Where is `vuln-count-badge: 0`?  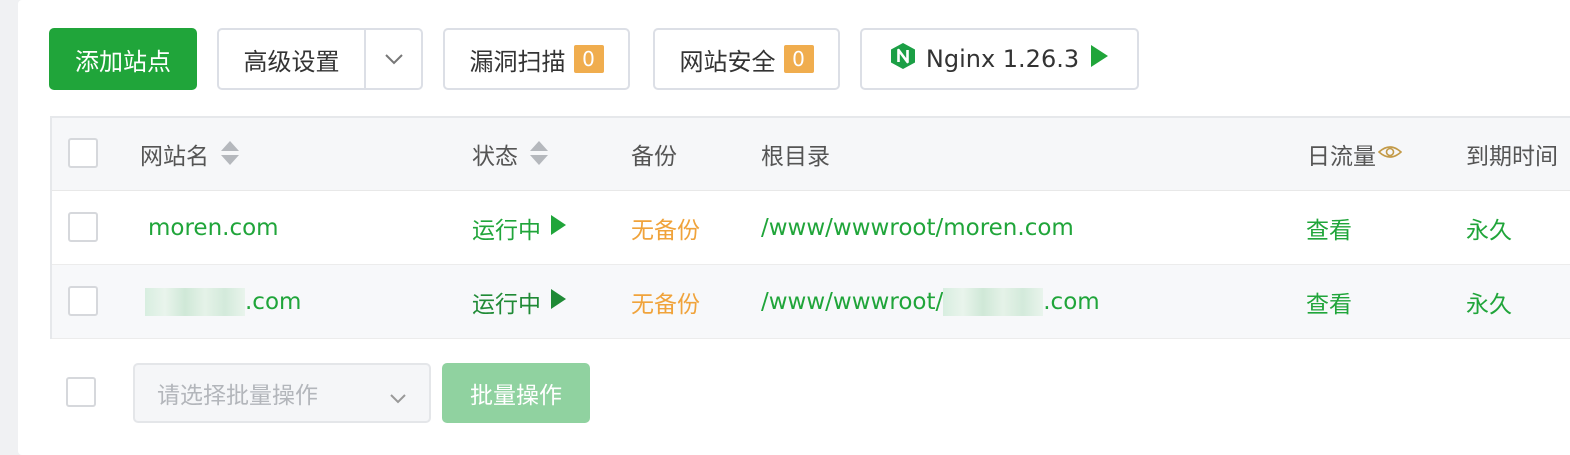
vuln-count-badge: 0 is located at coordinates (588, 59).